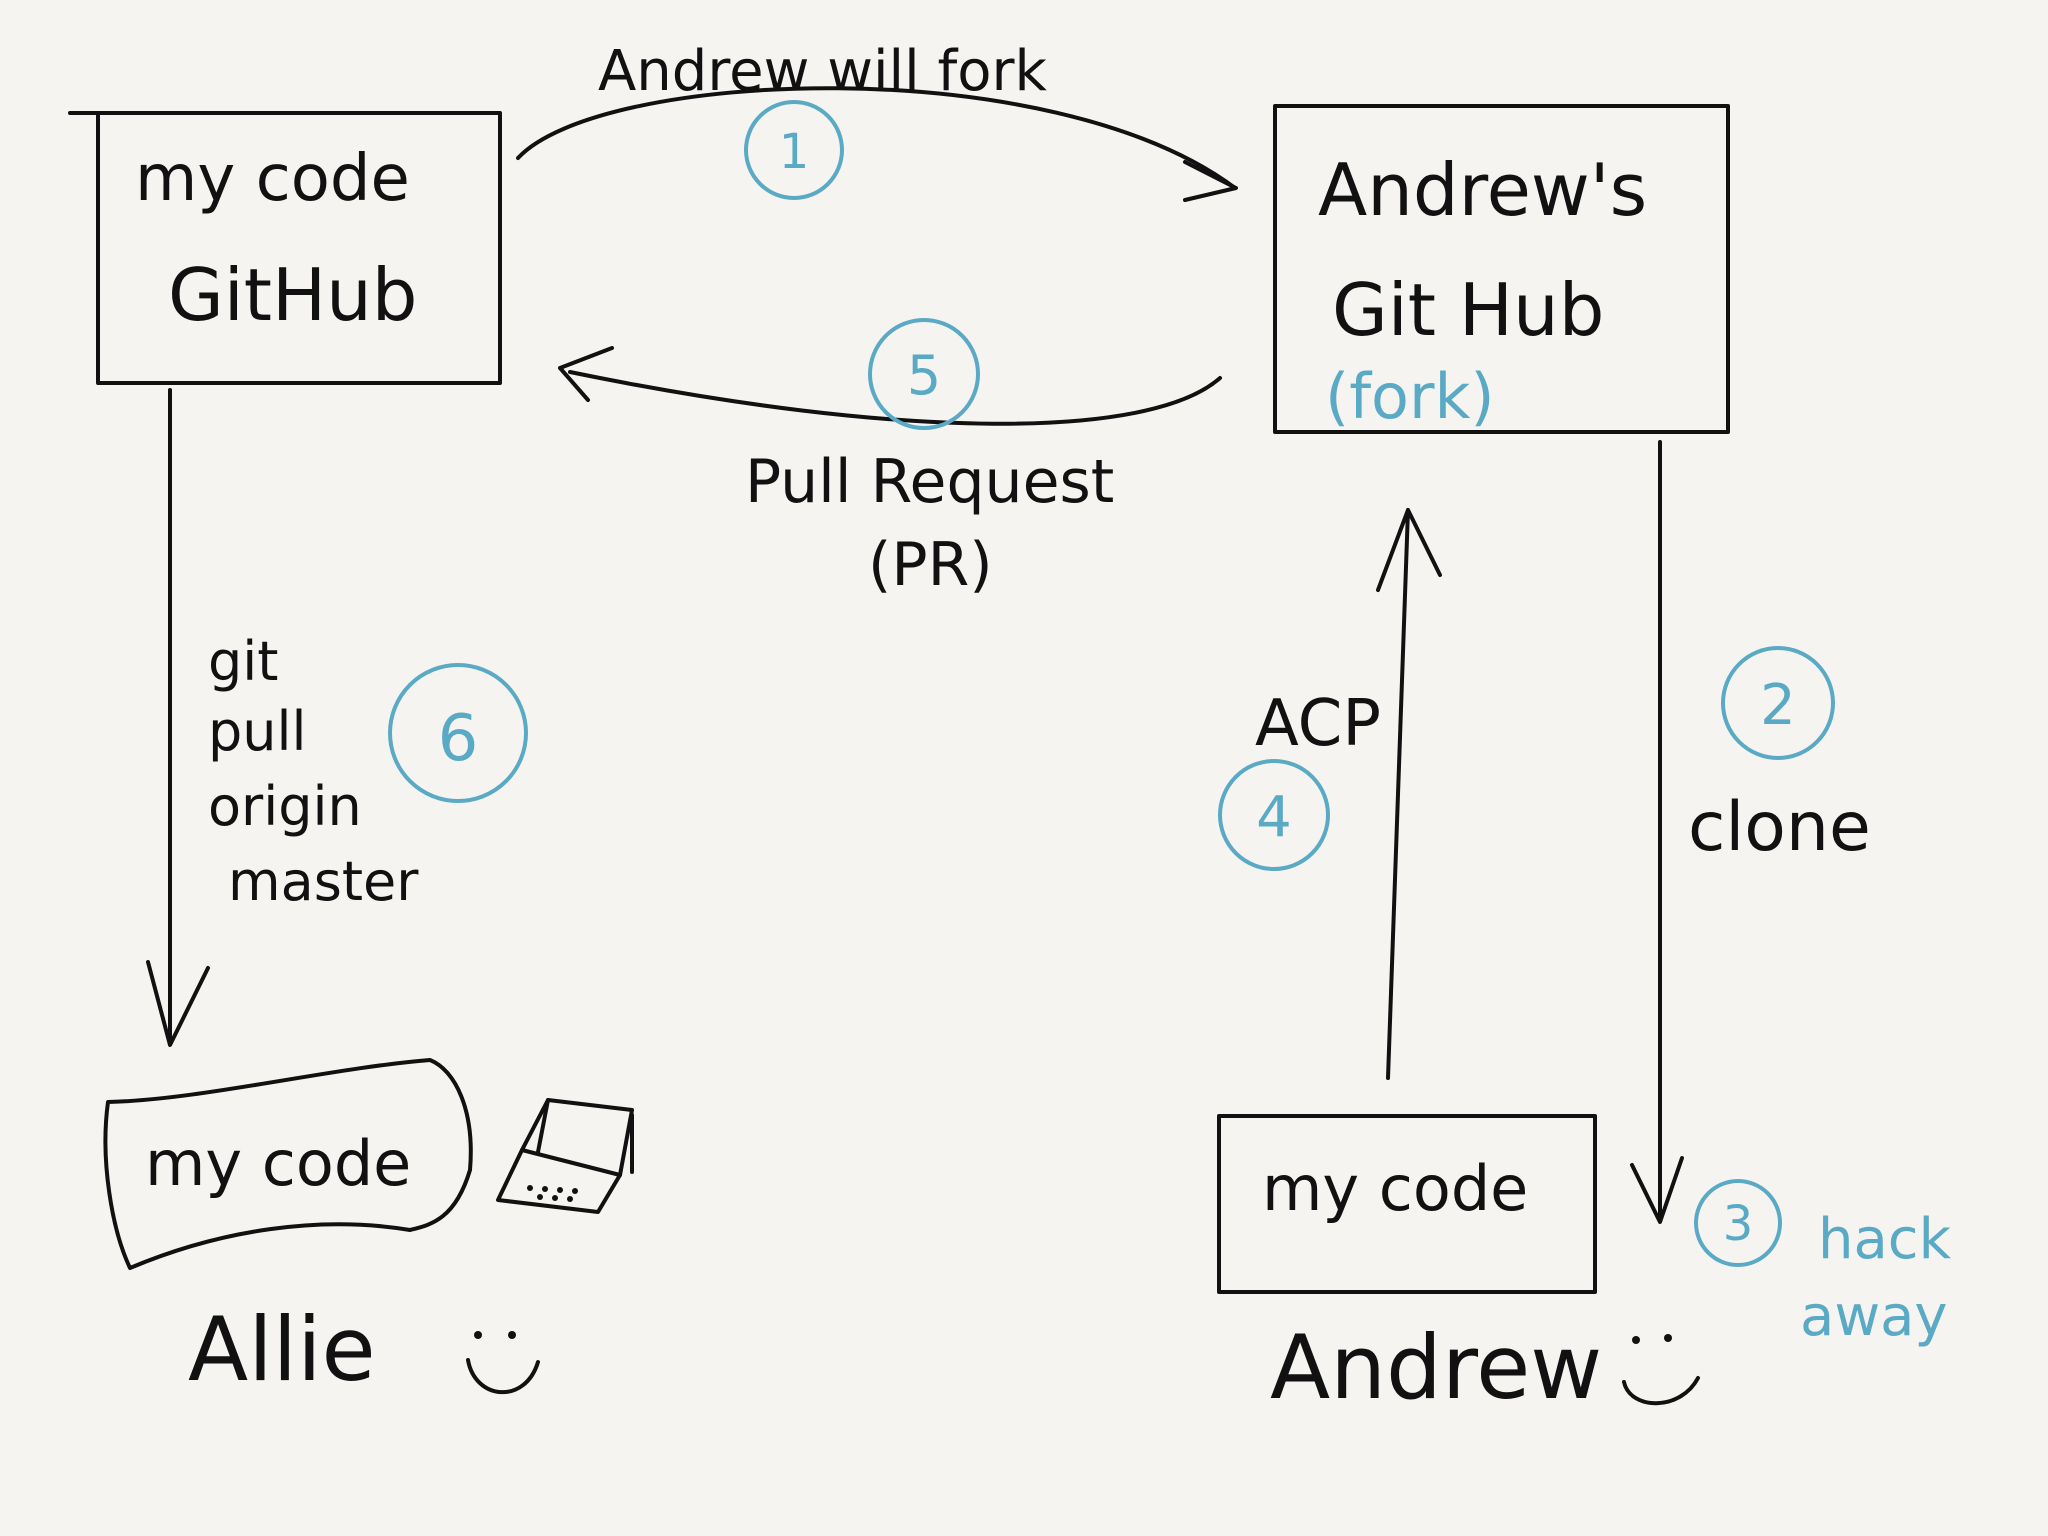 This screenshot has width=2048, height=1536. I want to click on pull-request-arrow: 5 Pull Request (PR), so click(890, 459).